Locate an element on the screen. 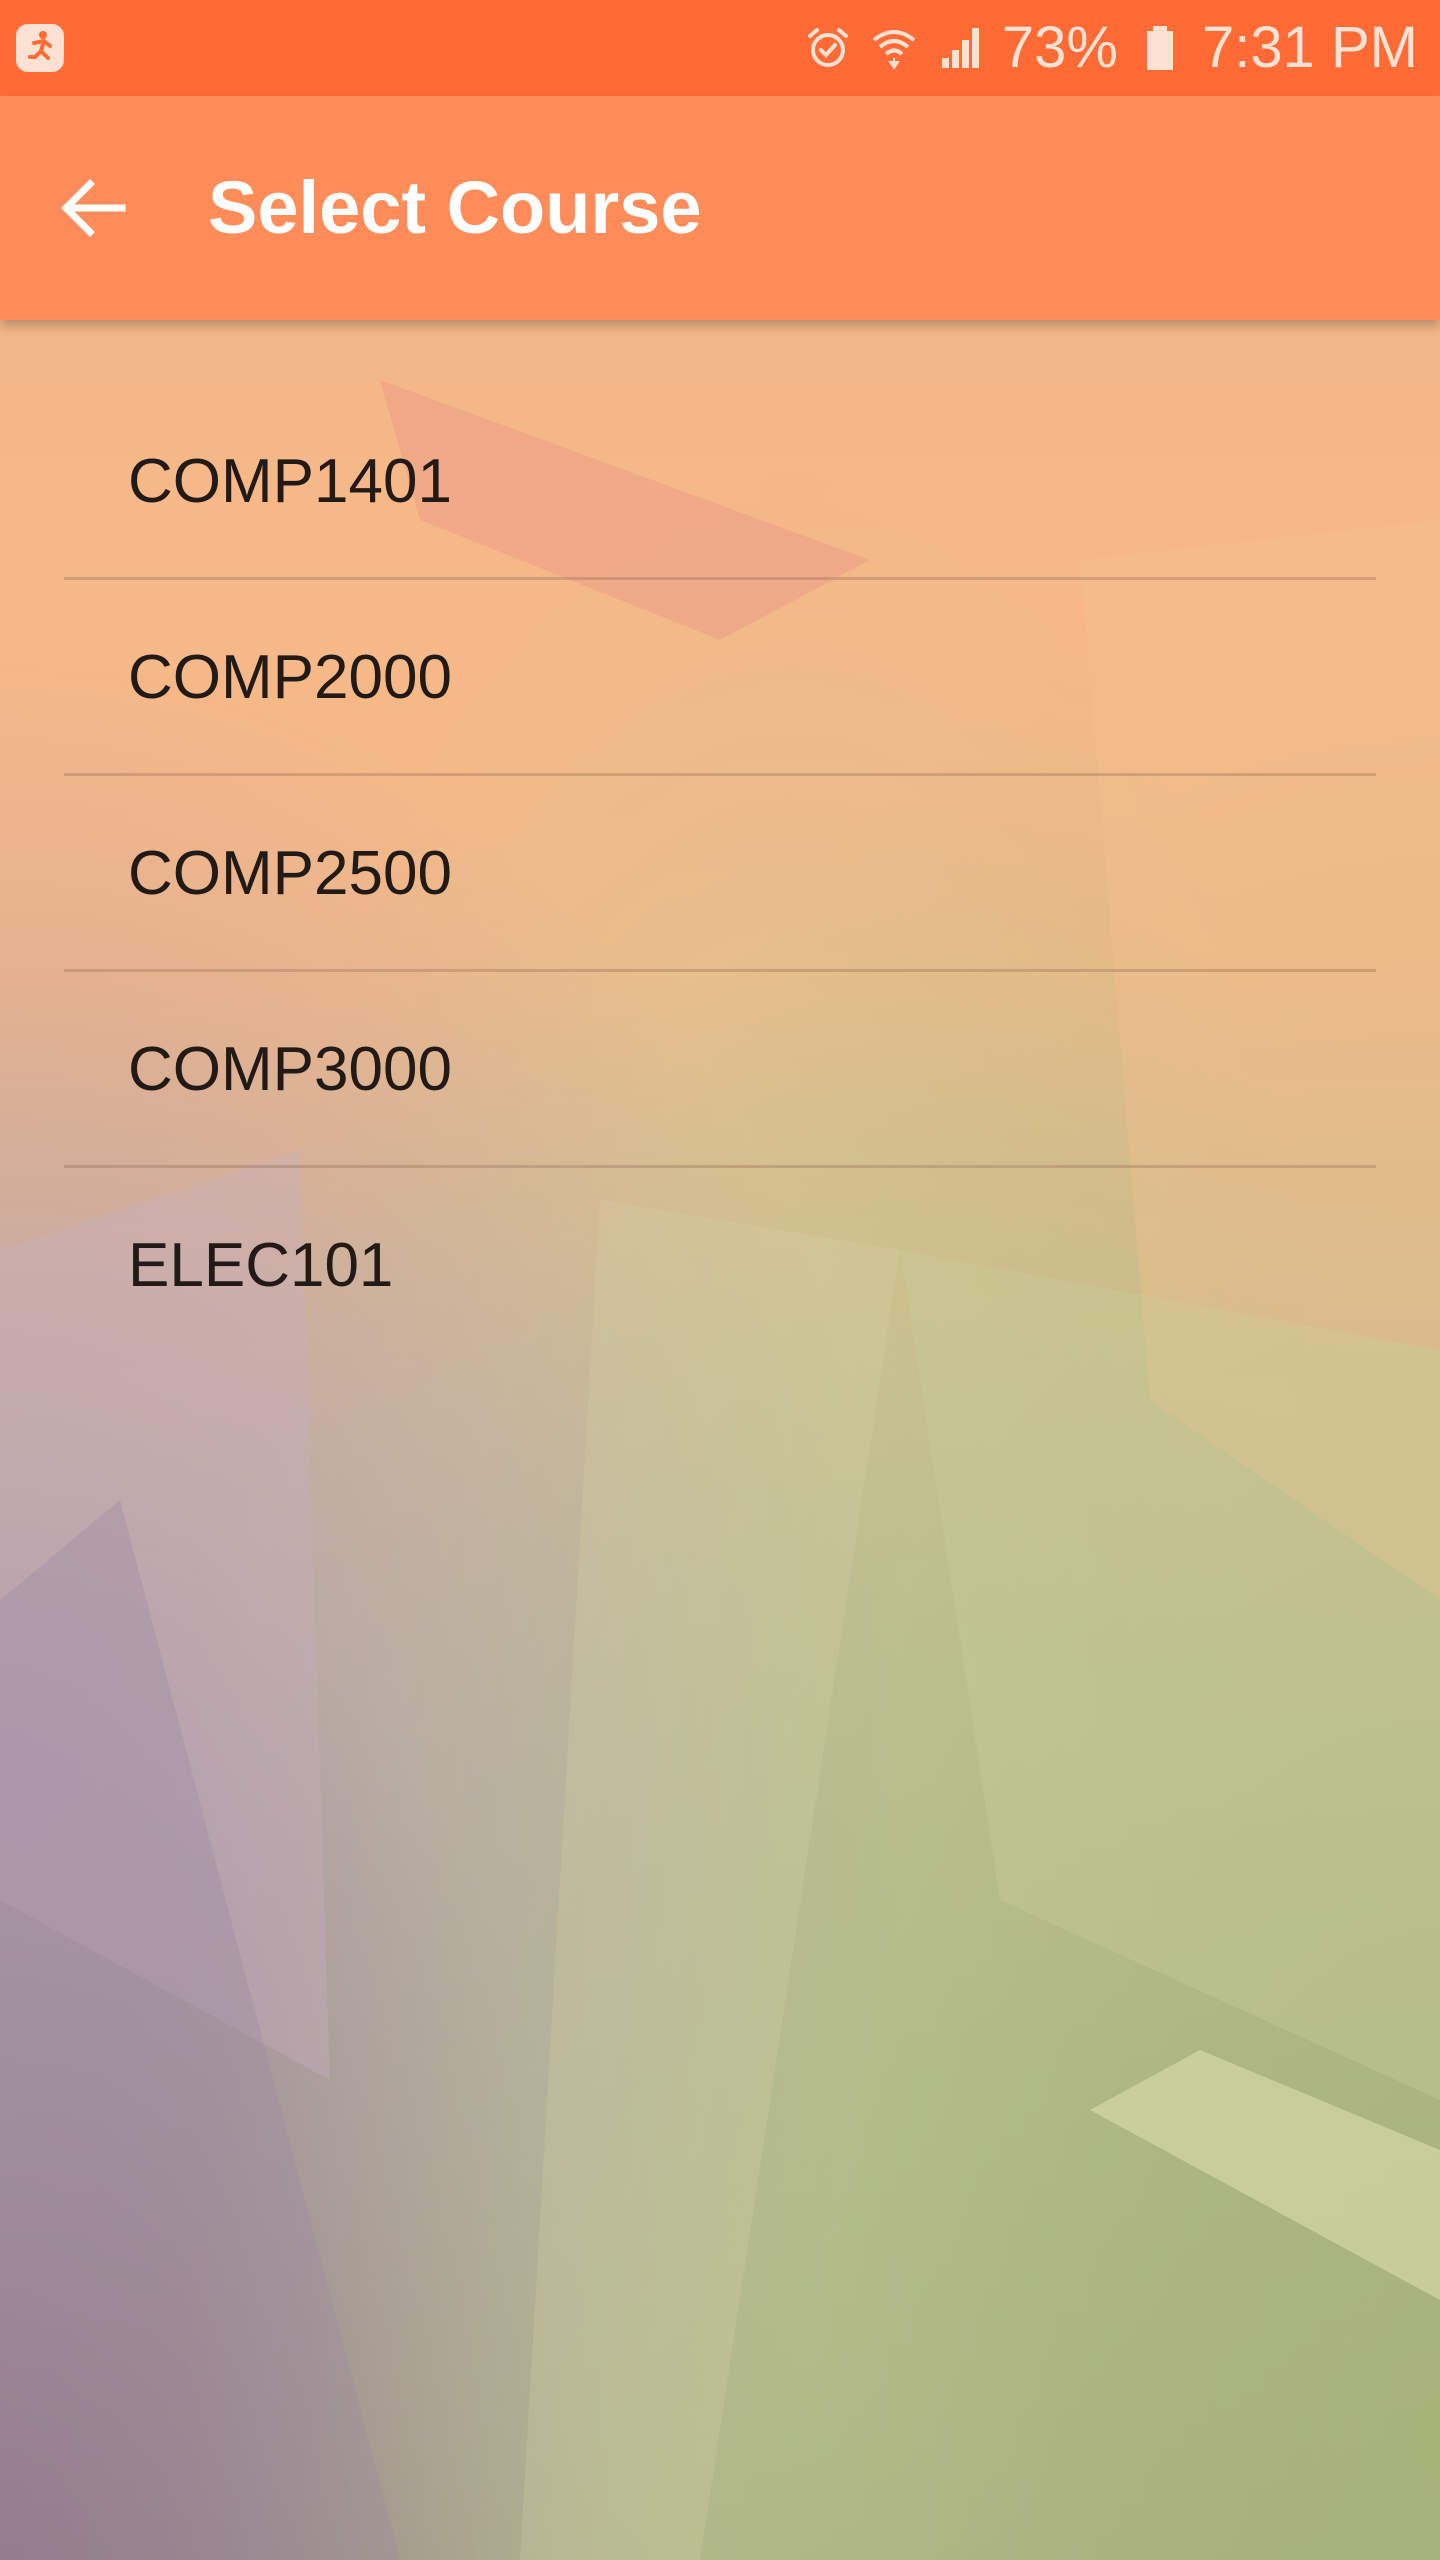 This screenshot has width=1440, height=2560. app-bar: Select Course is located at coordinates (720, 208).